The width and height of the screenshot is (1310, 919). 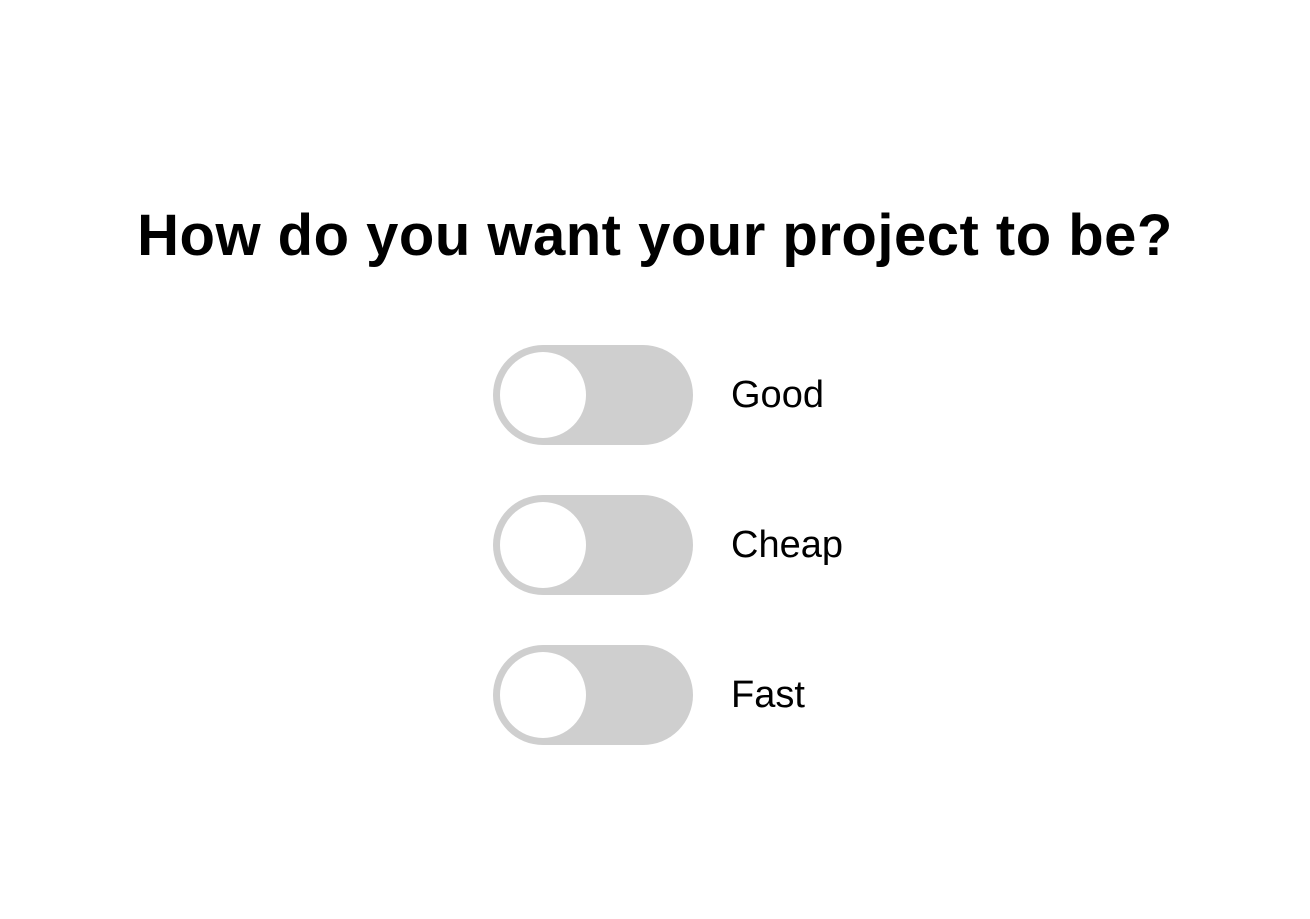 What do you see at coordinates (593, 395) in the screenshot?
I see `toggle-switch-good` at bounding box center [593, 395].